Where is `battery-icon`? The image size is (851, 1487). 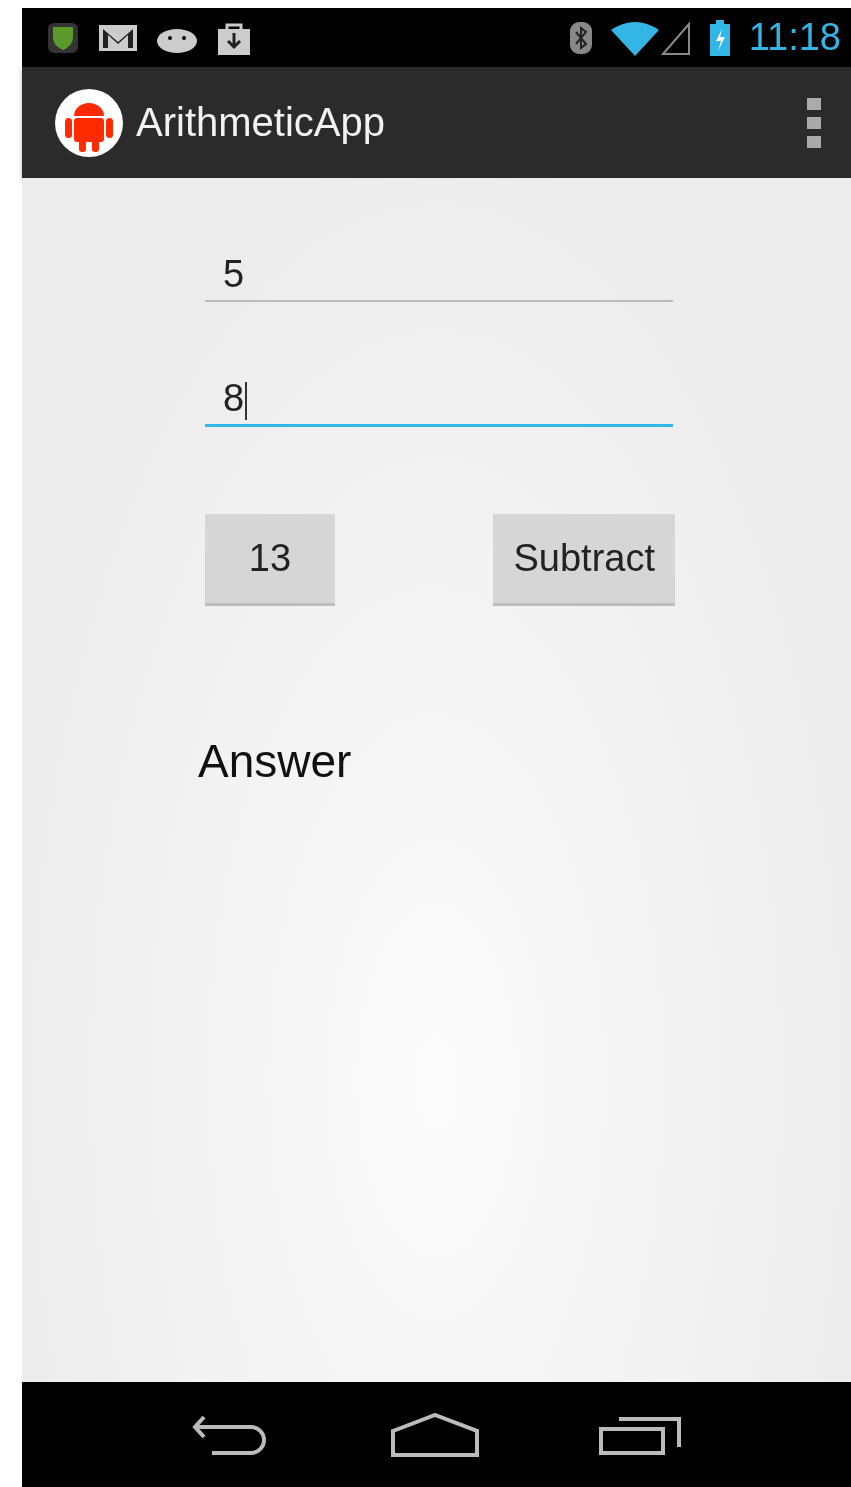
battery-icon is located at coordinates (719, 37).